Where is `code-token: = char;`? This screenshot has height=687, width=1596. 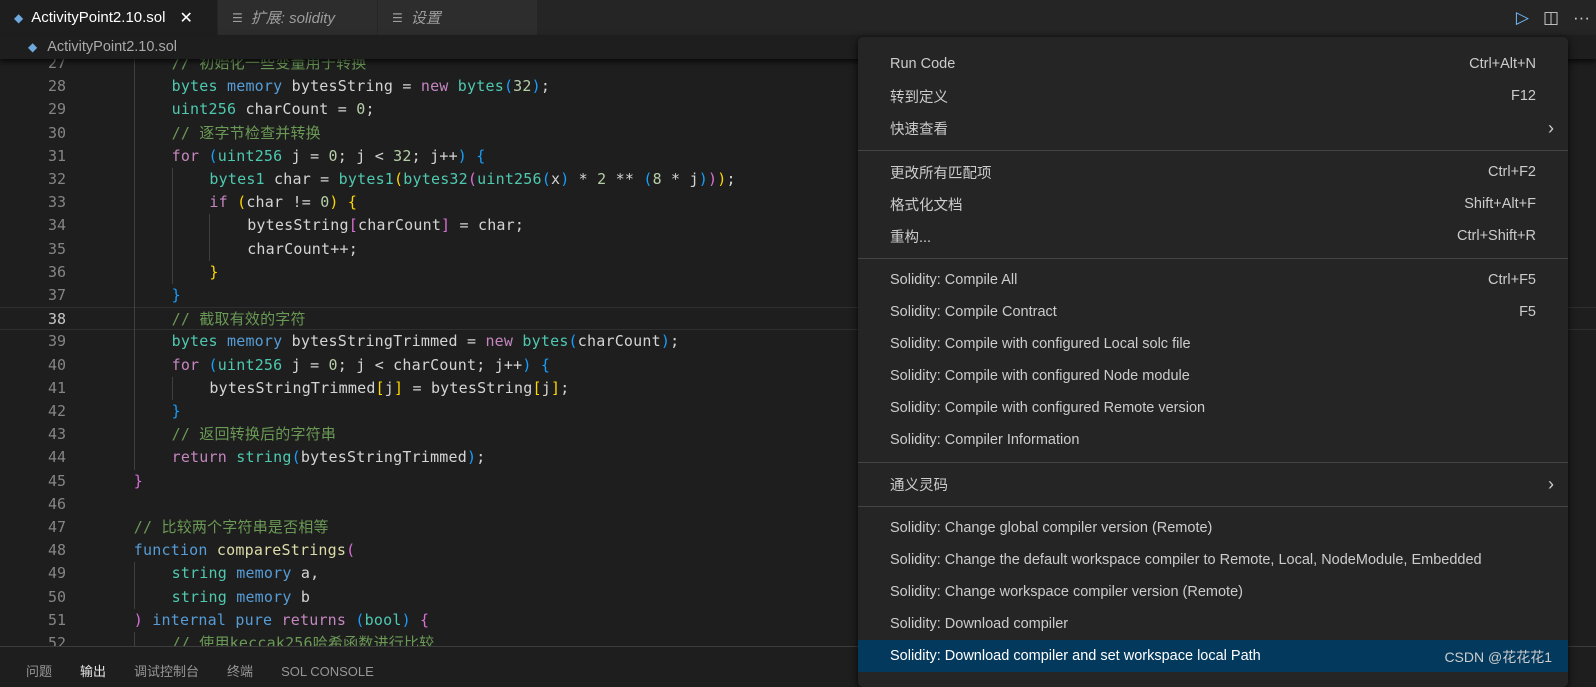 code-token: = char; is located at coordinates (487, 225).